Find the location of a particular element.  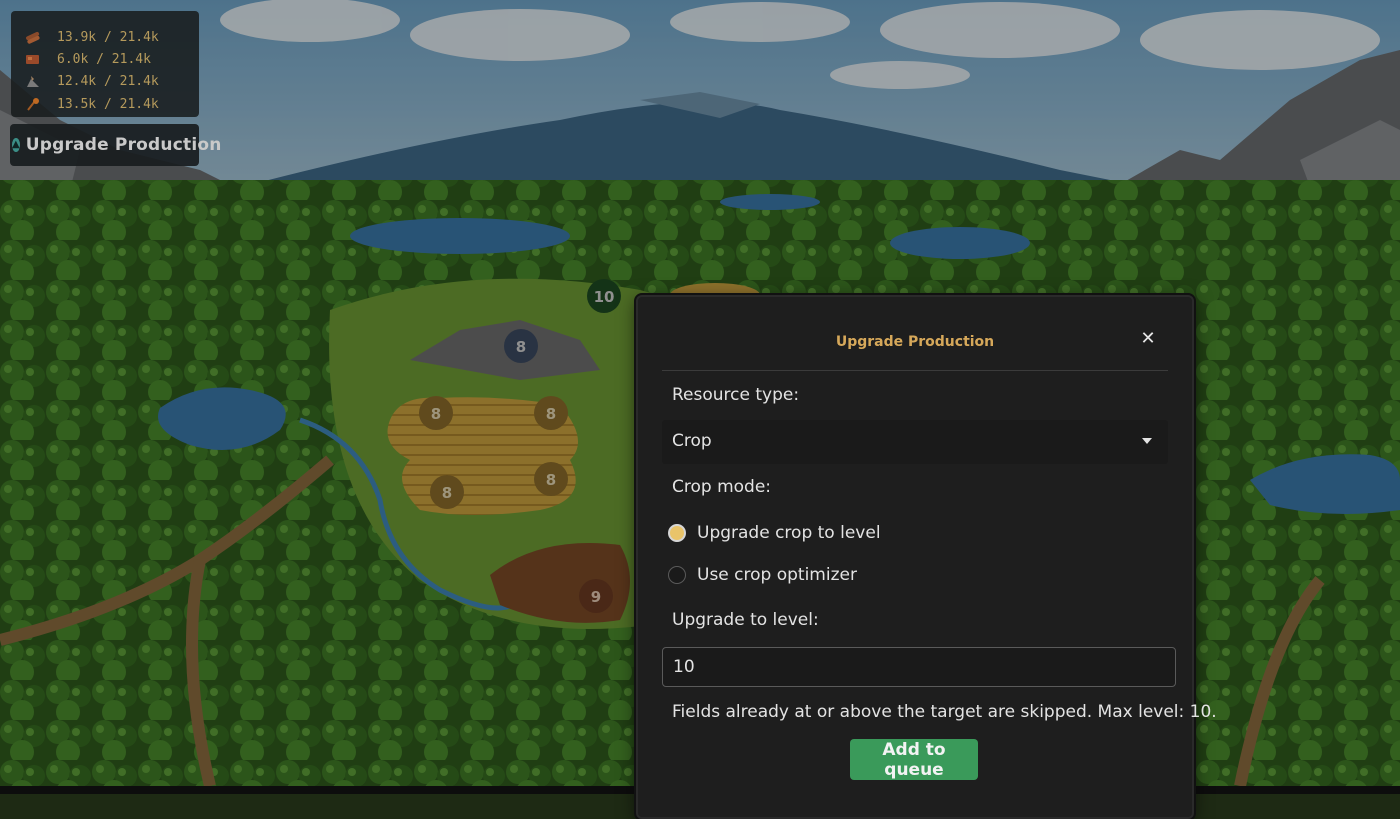

upgrade-production-label: Upgrade Production is located at coordinates (123, 145).